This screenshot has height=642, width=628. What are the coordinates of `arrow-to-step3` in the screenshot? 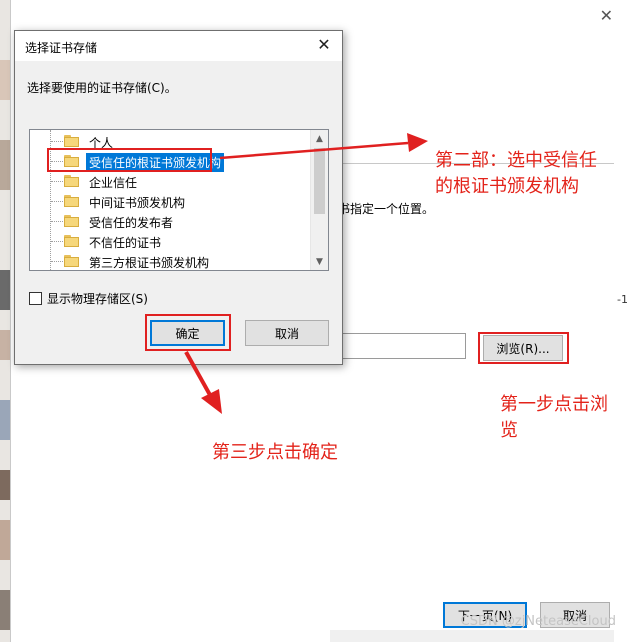 It's located at (198, 373).